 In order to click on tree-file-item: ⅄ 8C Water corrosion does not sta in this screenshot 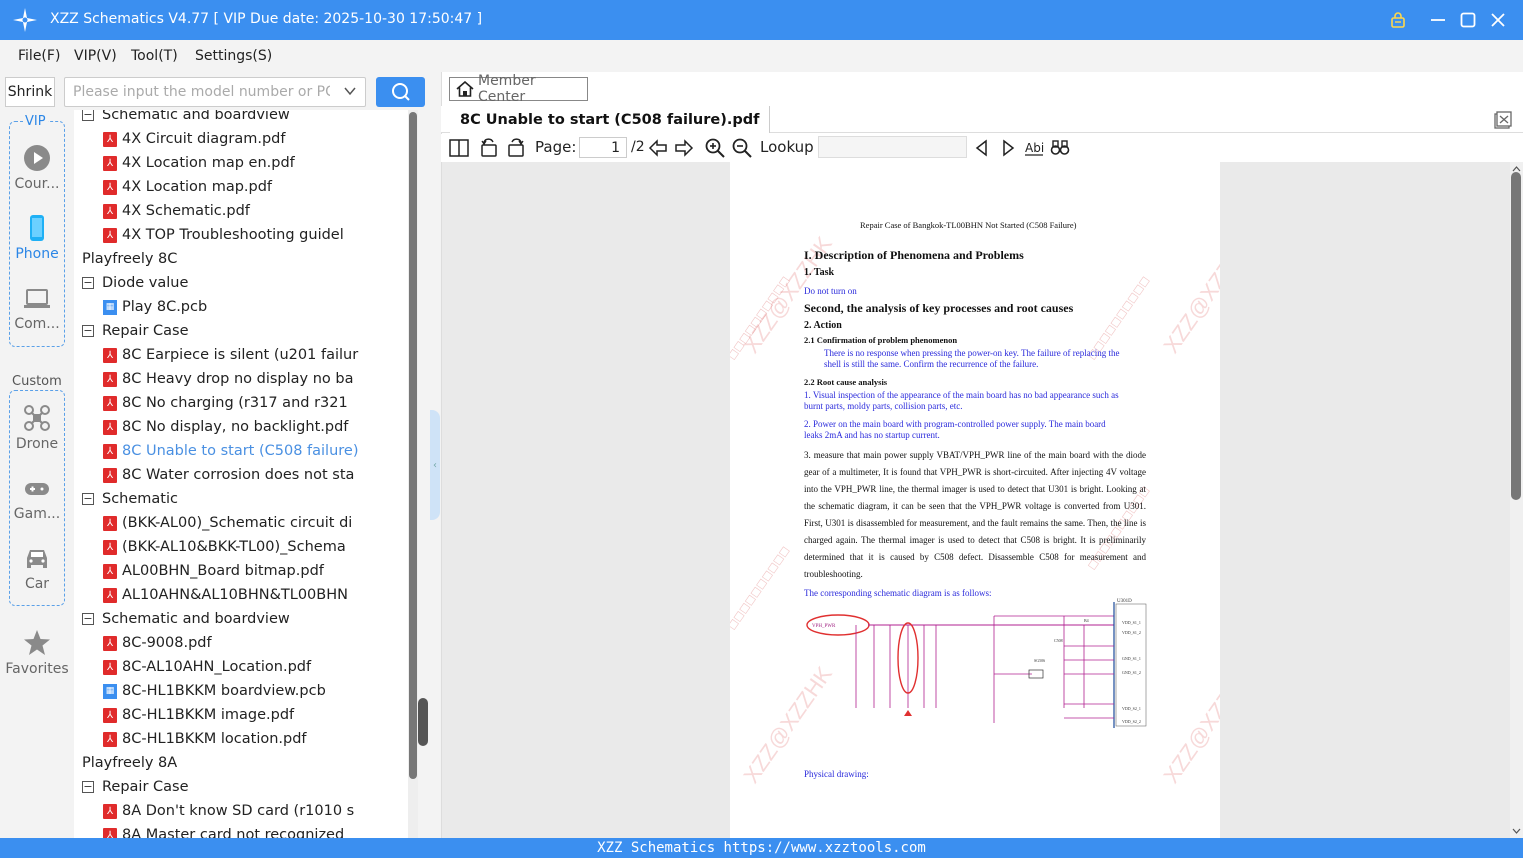, I will do `click(228, 475)`.